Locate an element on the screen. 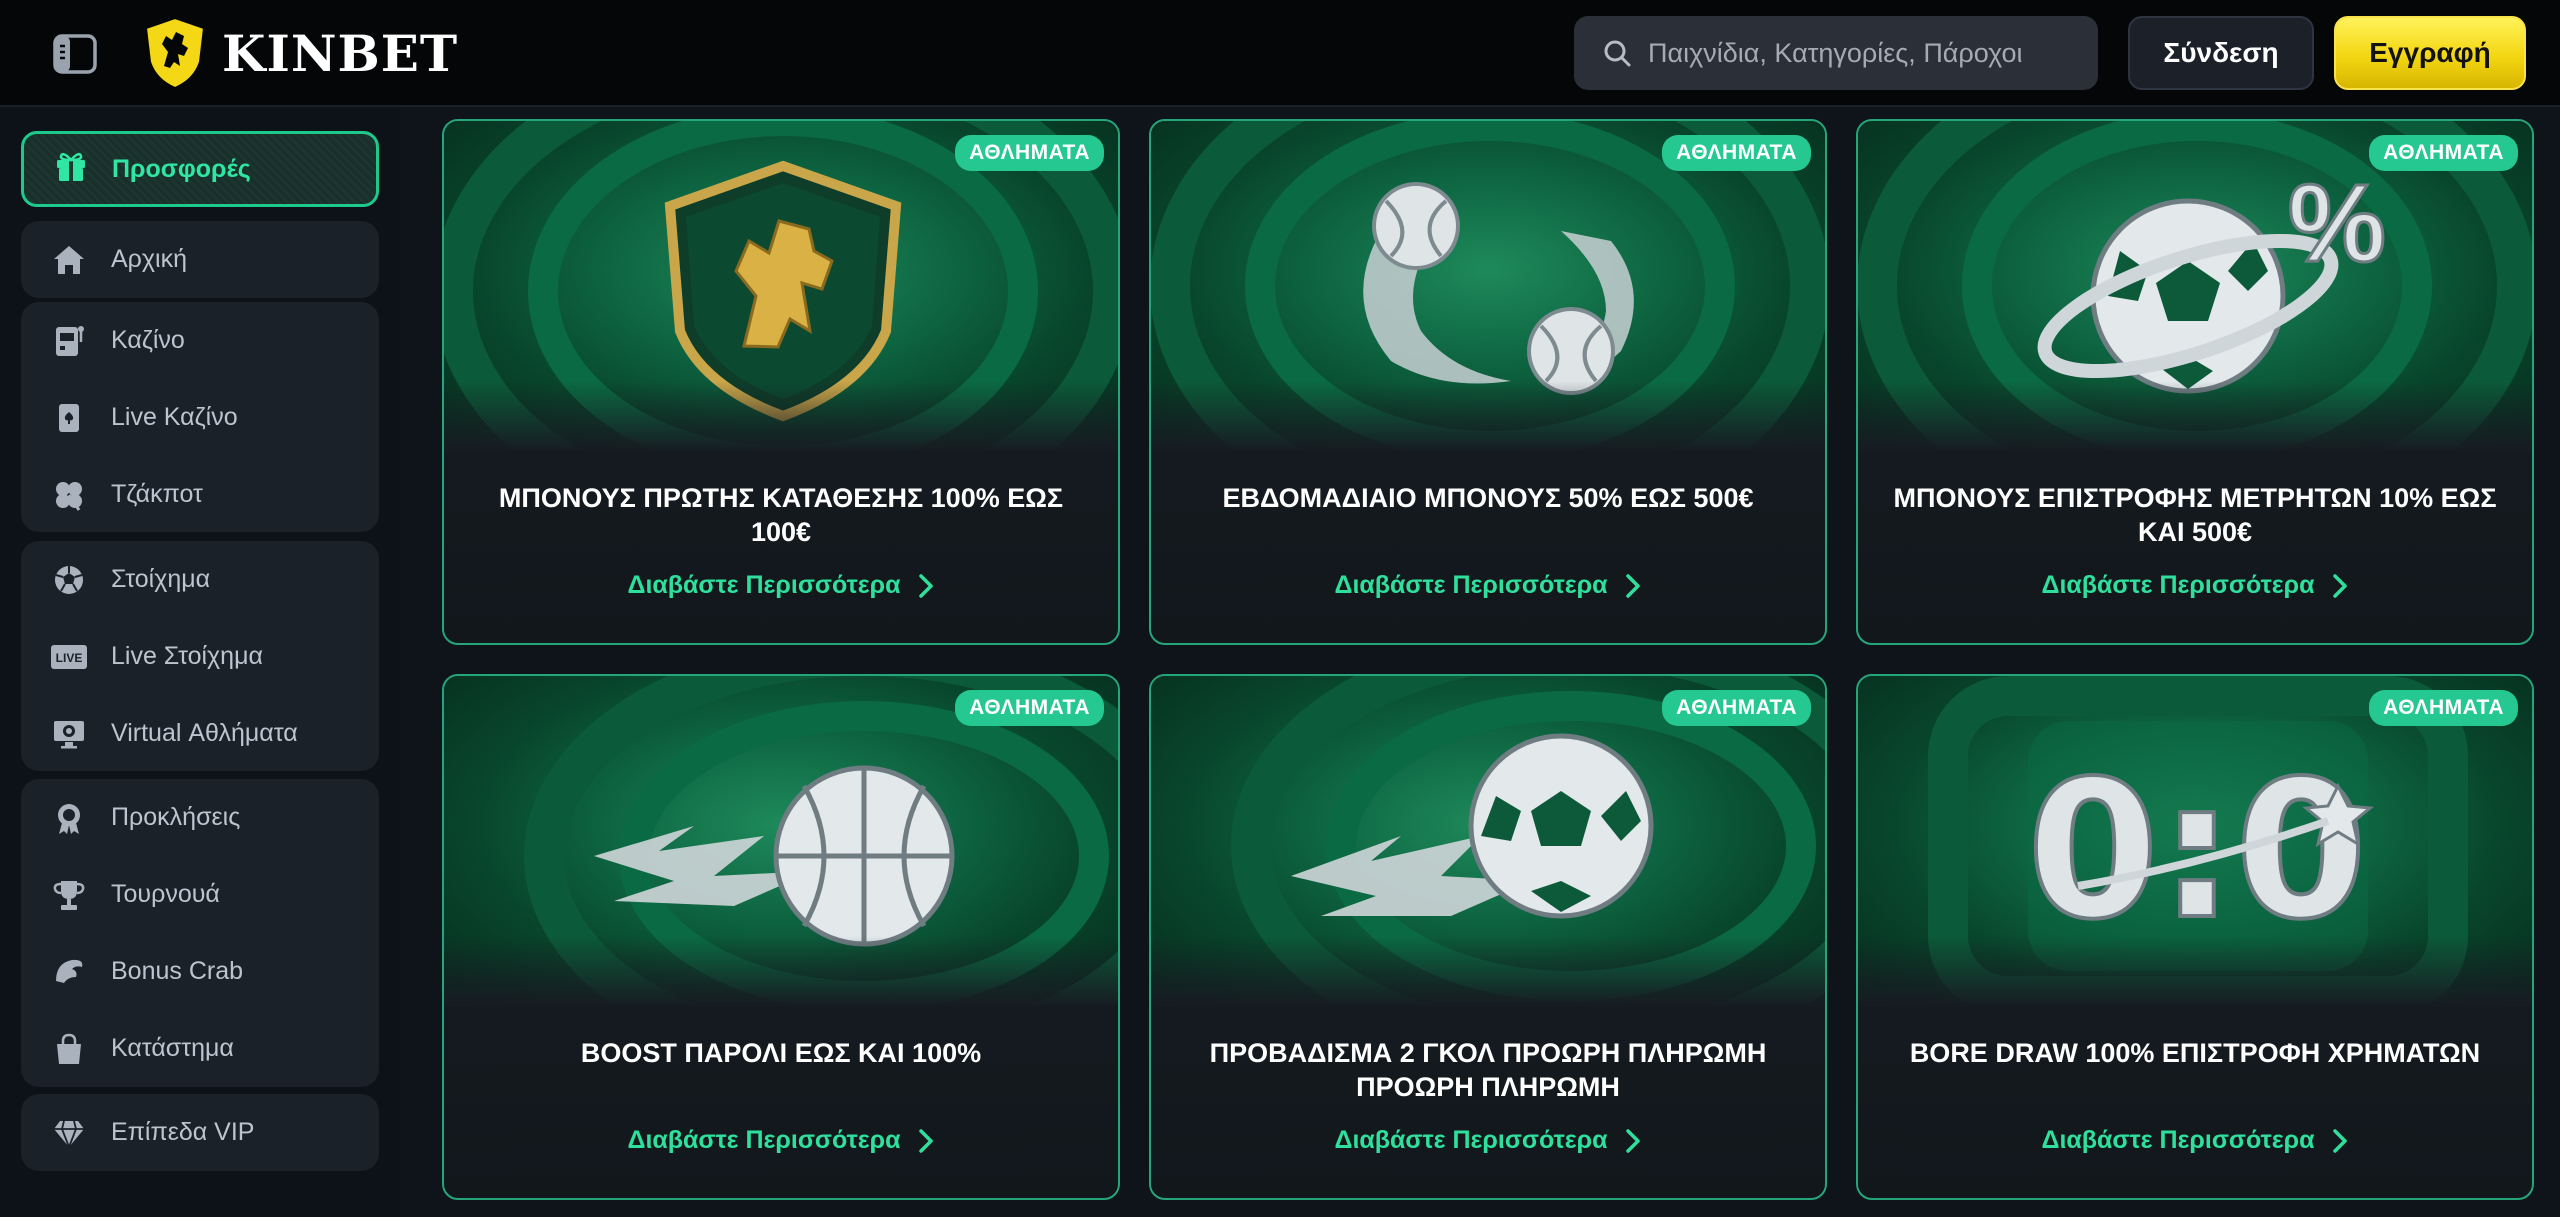 The width and height of the screenshot is (2560, 1217). home-icon is located at coordinates (69, 260).